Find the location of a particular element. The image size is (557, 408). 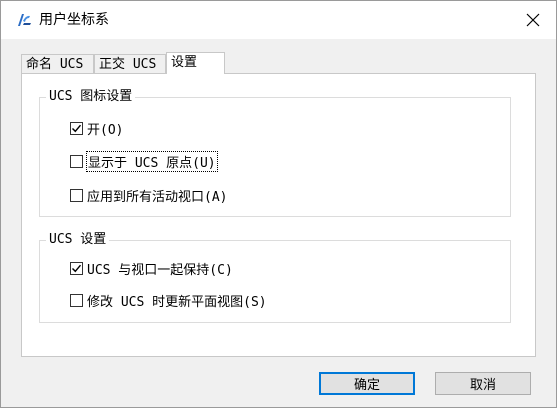

app-icon is located at coordinates (24, 20).